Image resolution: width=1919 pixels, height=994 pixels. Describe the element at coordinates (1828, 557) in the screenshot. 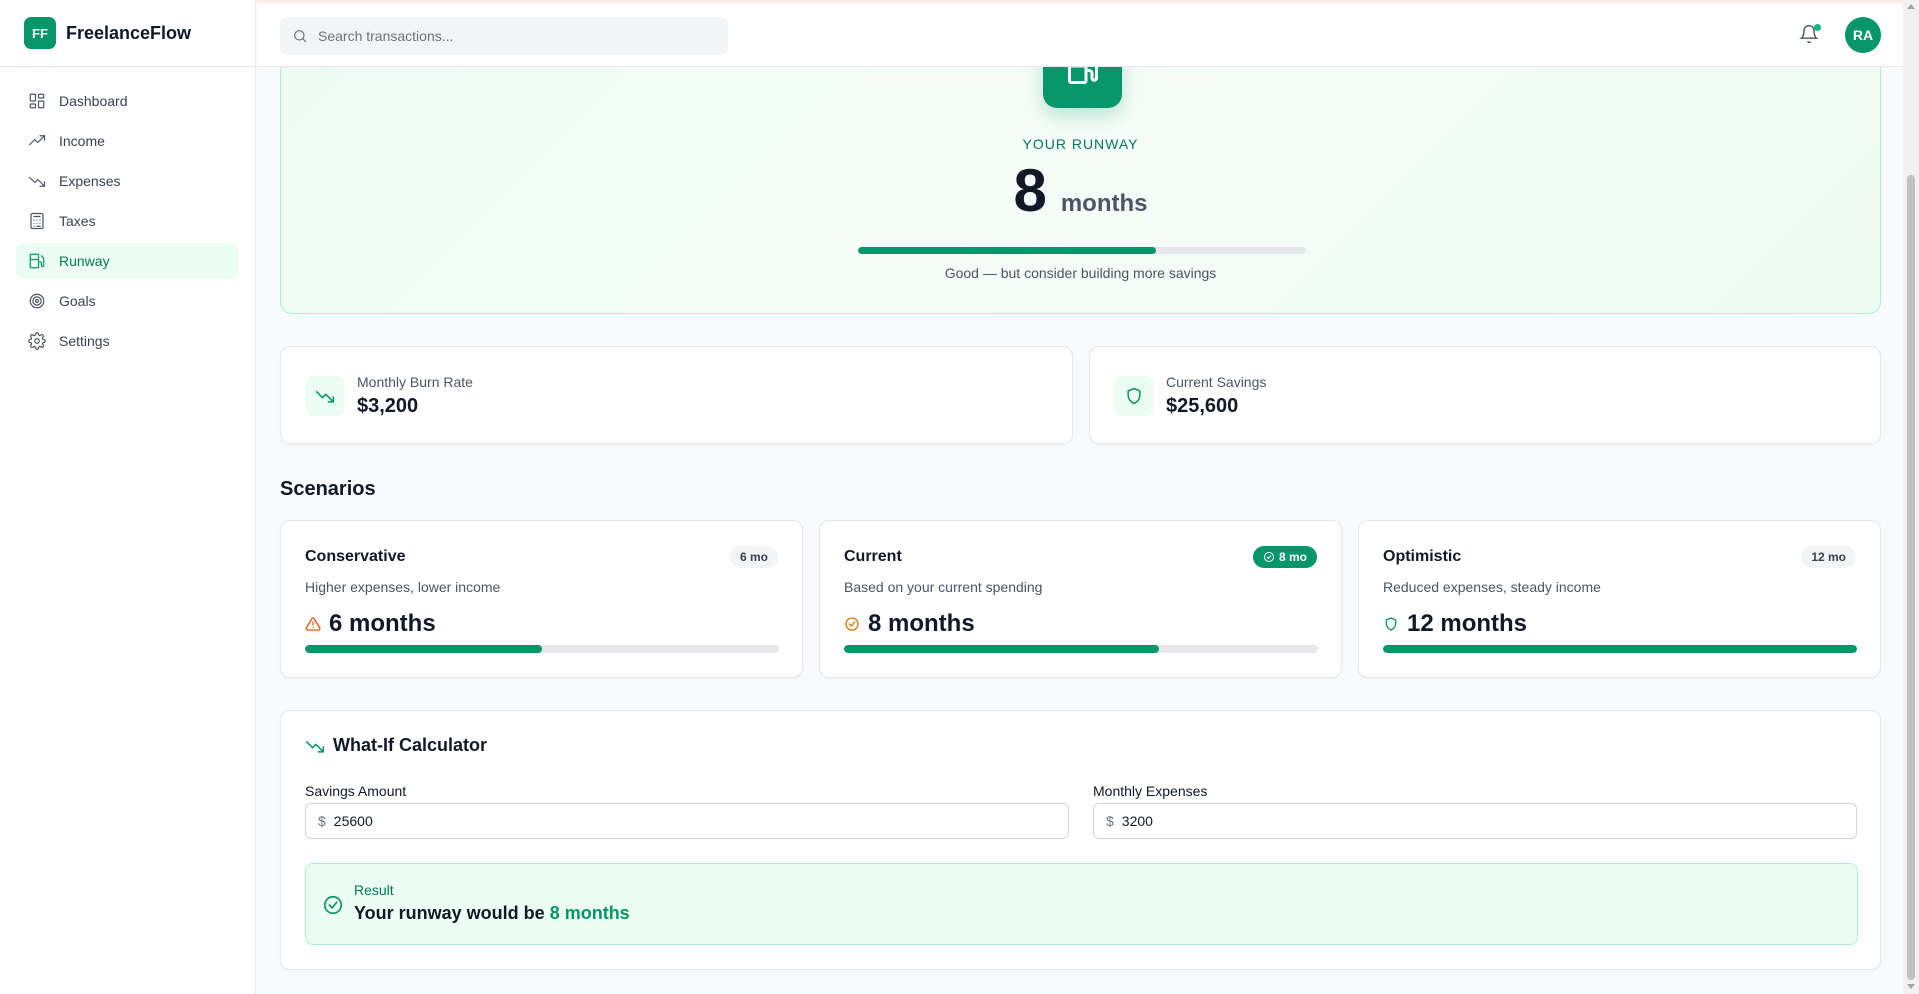

I see `scenario-badge: 12 mo` at that location.